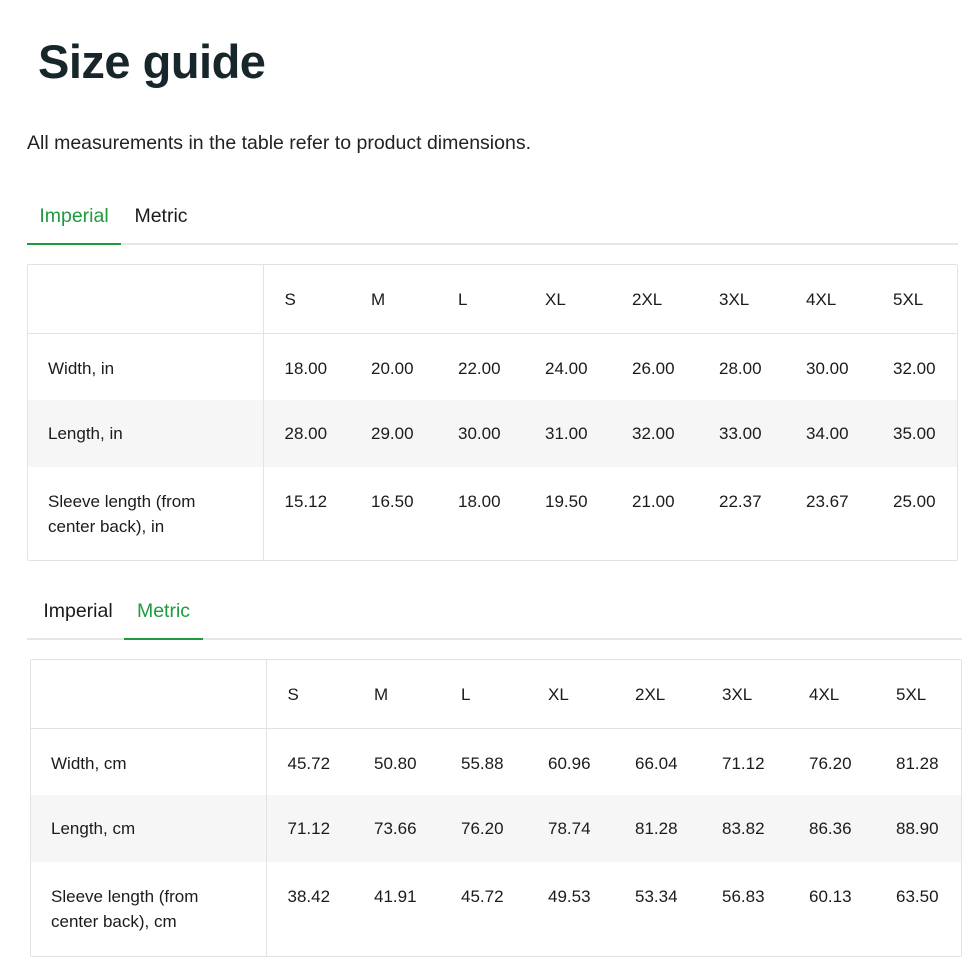 Image resolution: width=980 pixels, height=980 pixels. Describe the element at coordinates (567, 433) in the screenshot. I see `cell-value: 31.00` at that location.